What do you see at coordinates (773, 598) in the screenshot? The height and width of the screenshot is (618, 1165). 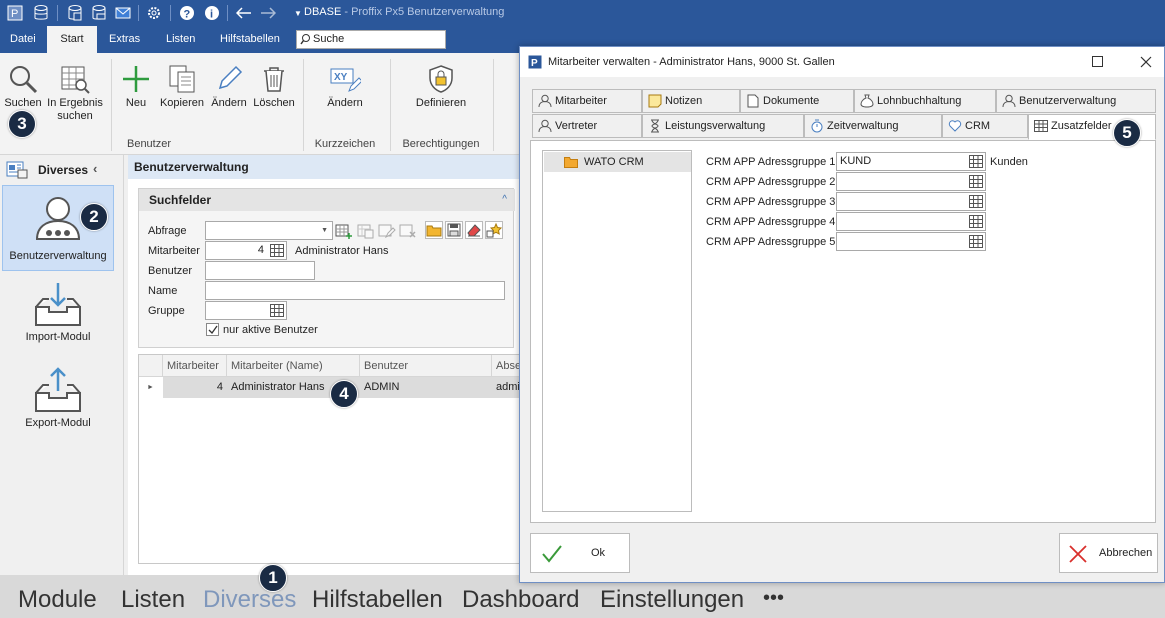 I see `more-options-icon: •••` at bounding box center [773, 598].